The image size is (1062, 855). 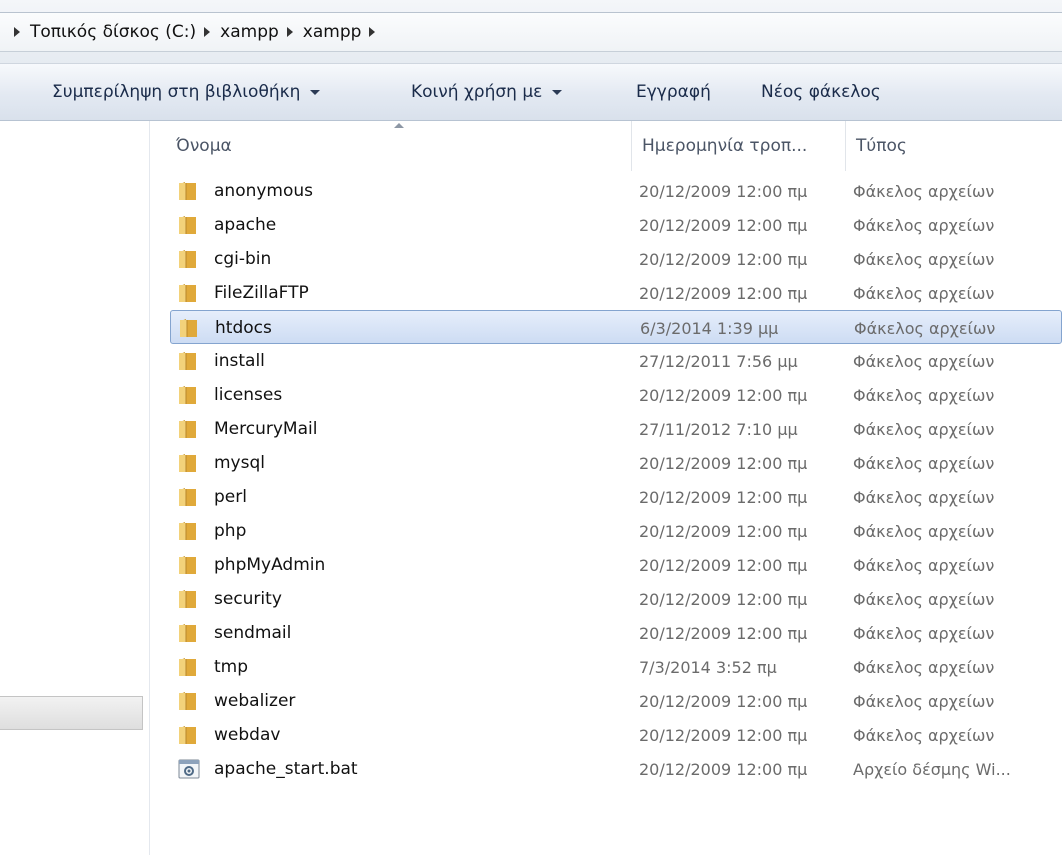 I want to click on file-row: php 20/12/2009 12:00 πμ Φάκελος αρχείων, so click(x=616, y=531).